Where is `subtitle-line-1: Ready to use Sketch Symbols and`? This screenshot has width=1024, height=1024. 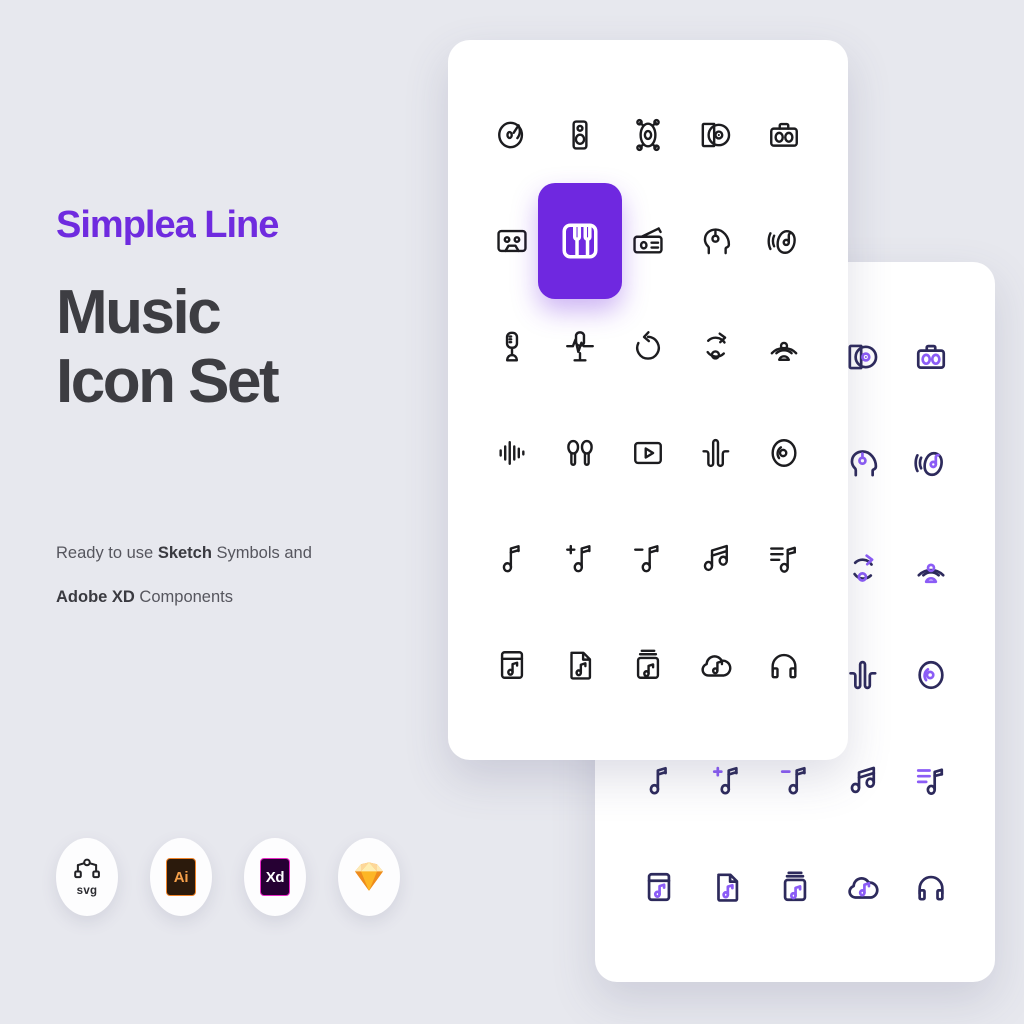
subtitle-line-1: Ready to use Sketch Symbols and is located at coordinates (221, 554).